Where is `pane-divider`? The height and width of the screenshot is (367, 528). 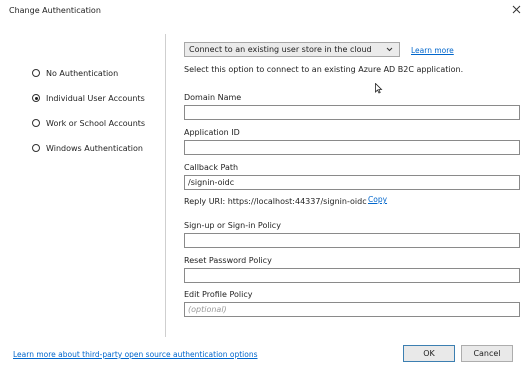 pane-divider is located at coordinates (165, 185).